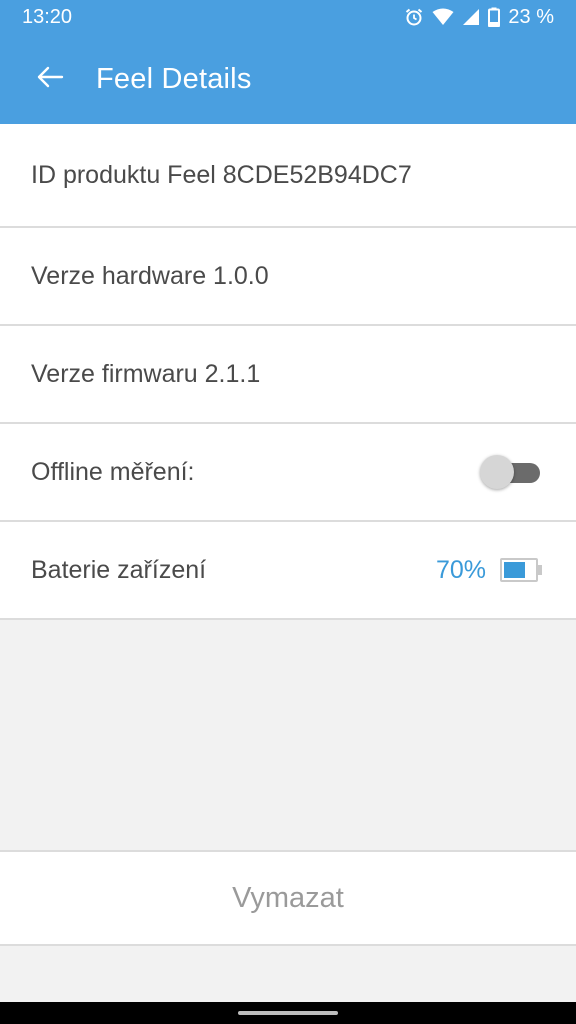 The width and height of the screenshot is (576, 1024). What do you see at coordinates (494, 17) in the screenshot?
I see `battery-icon` at bounding box center [494, 17].